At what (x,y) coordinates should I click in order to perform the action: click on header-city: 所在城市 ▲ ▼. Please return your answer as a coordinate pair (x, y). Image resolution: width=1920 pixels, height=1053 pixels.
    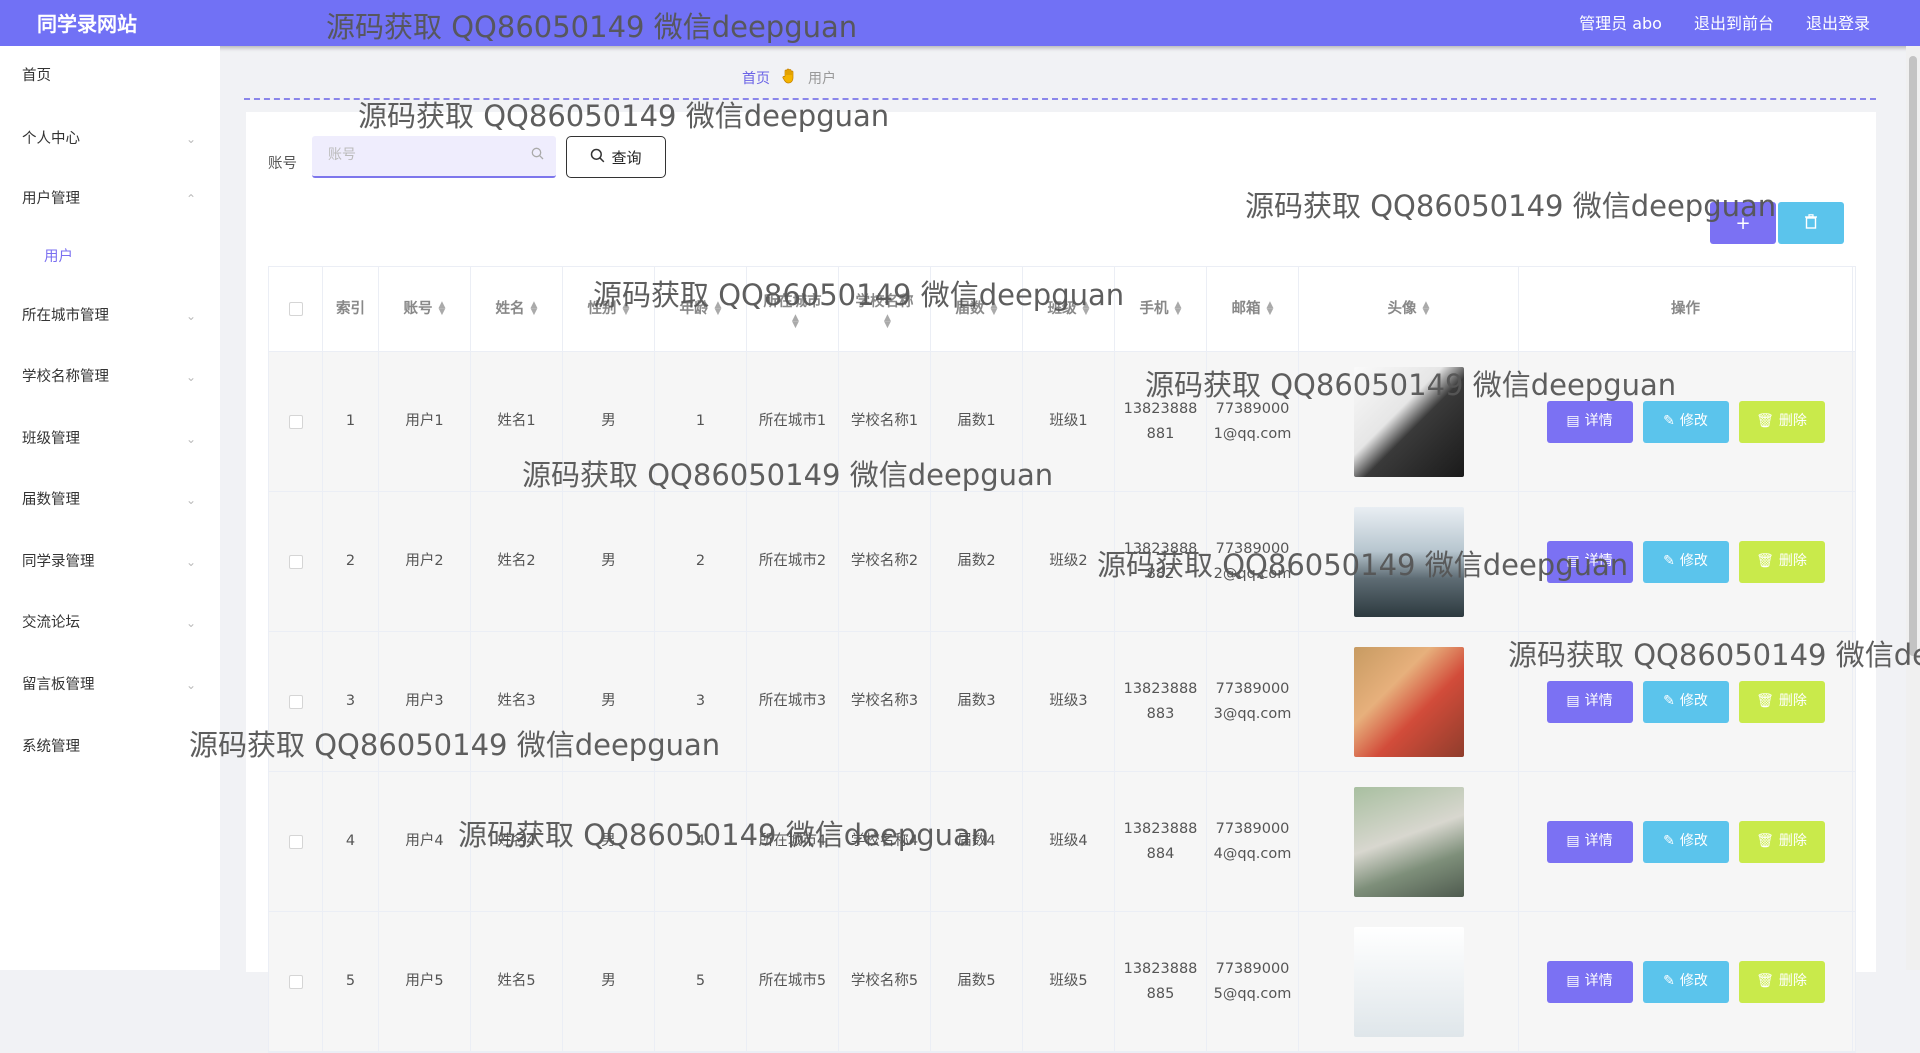
    Looking at the image, I should click on (793, 309).